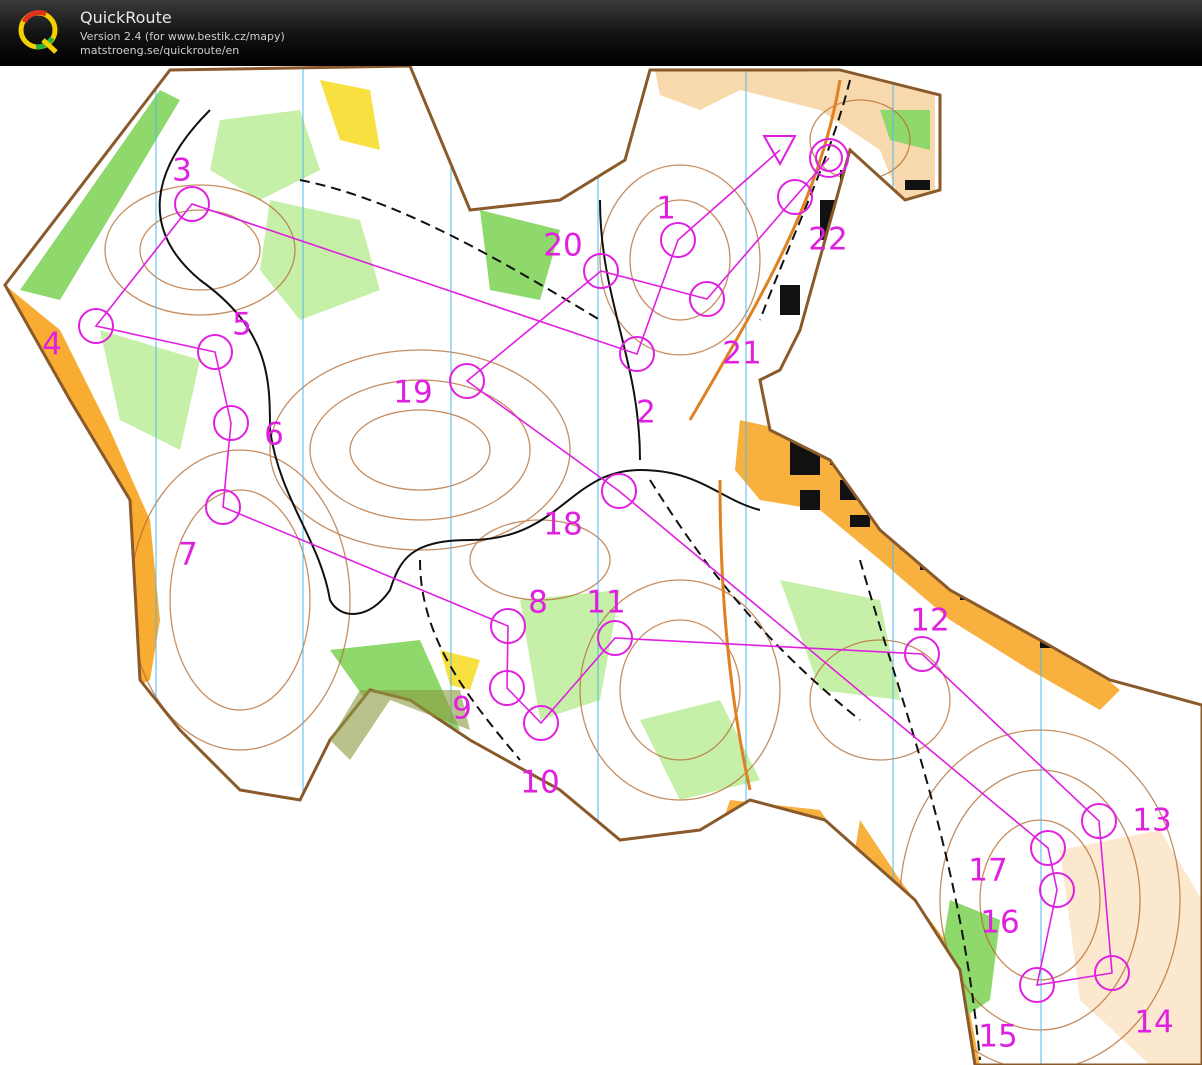 This screenshot has height=1065, width=1202. Describe the element at coordinates (52, 345) in the screenshot. I see `control-number-4: 4` at that location.